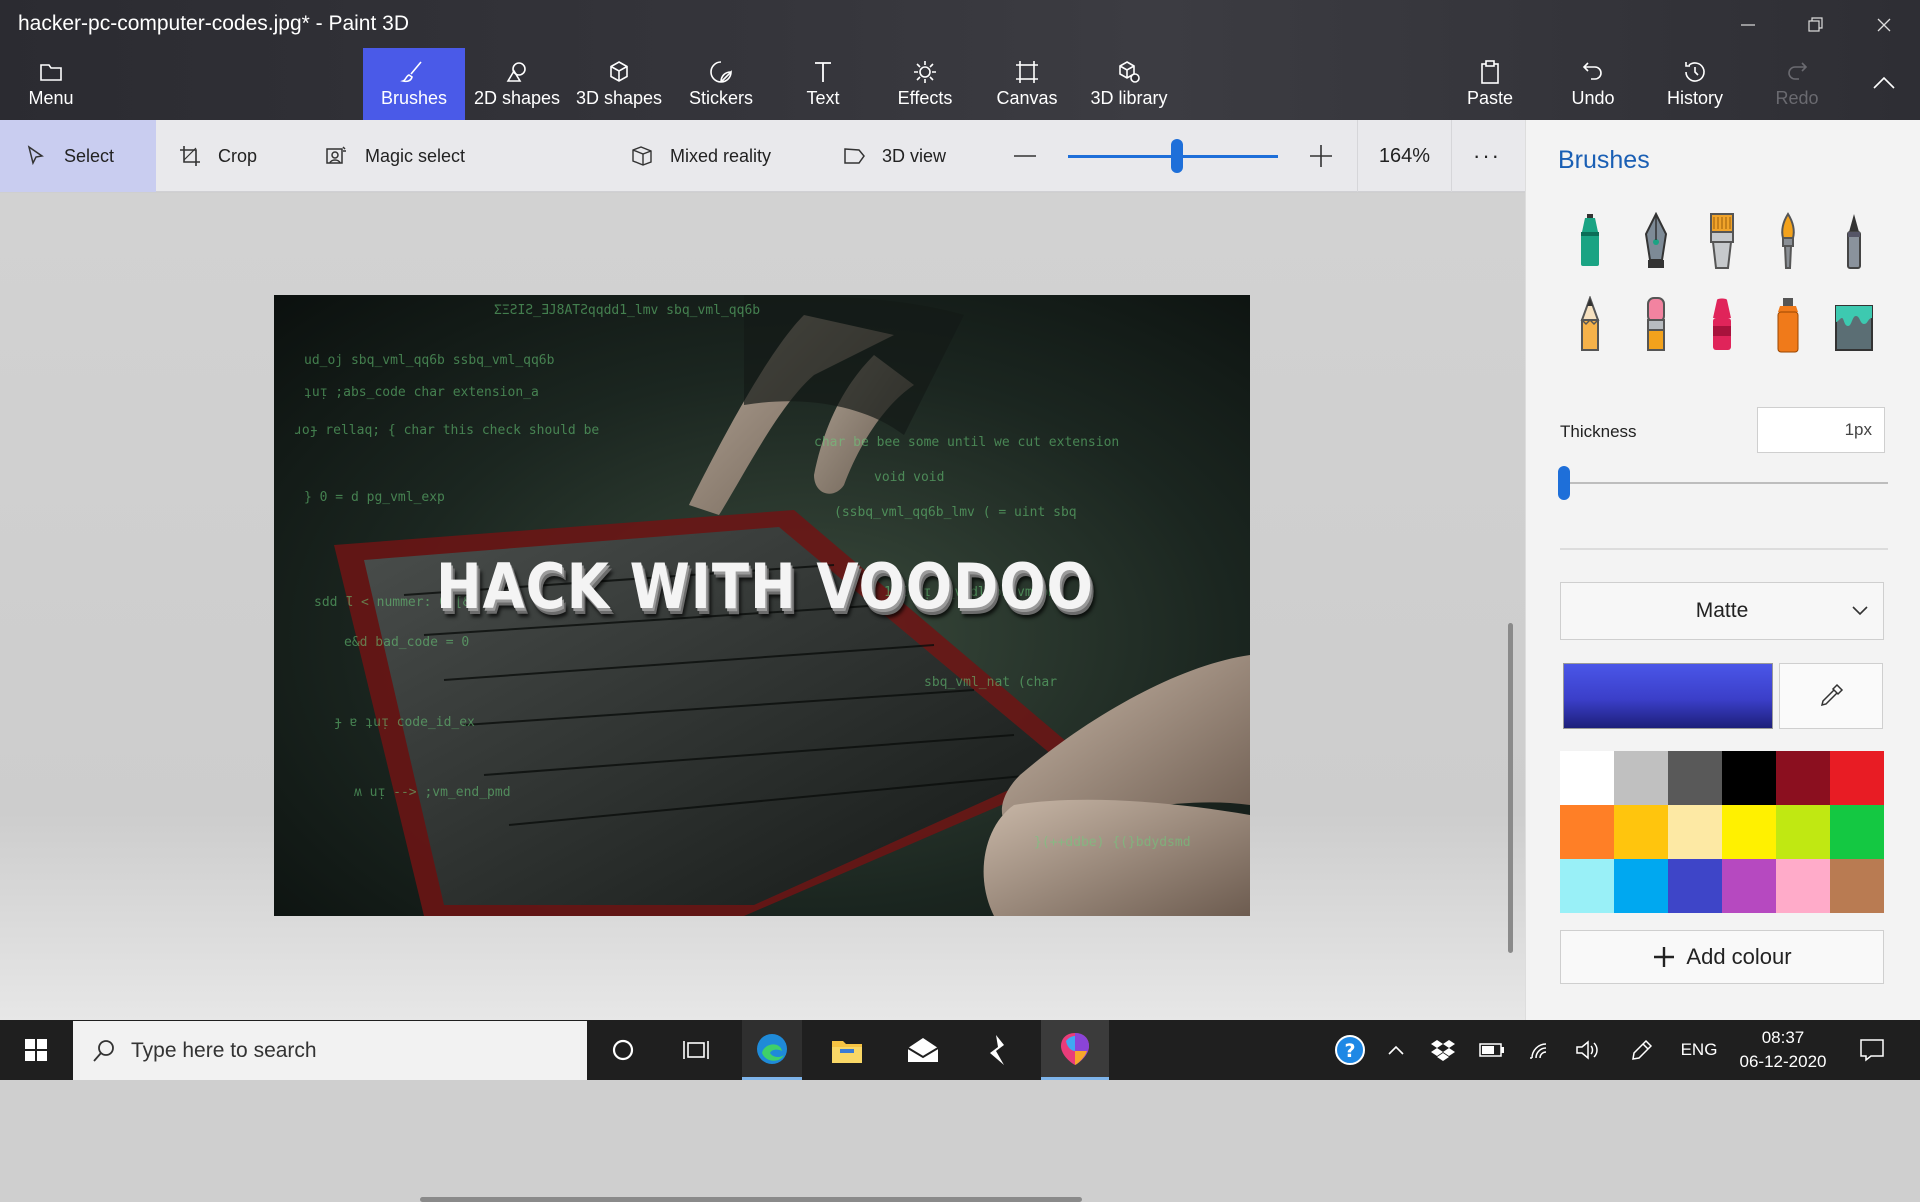 The height and width of the screenshot is (1202, 1920). I want to click on tab-3d-library: 3D library, so click(1129, 84).